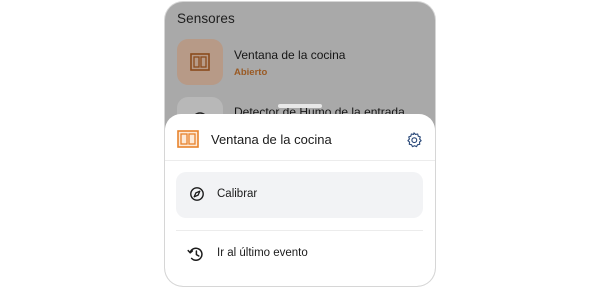  What do you see at coordinates (251, 72) in the screenshot?
I see `sensor-status: Abierto` at bounding box center [251, 72].